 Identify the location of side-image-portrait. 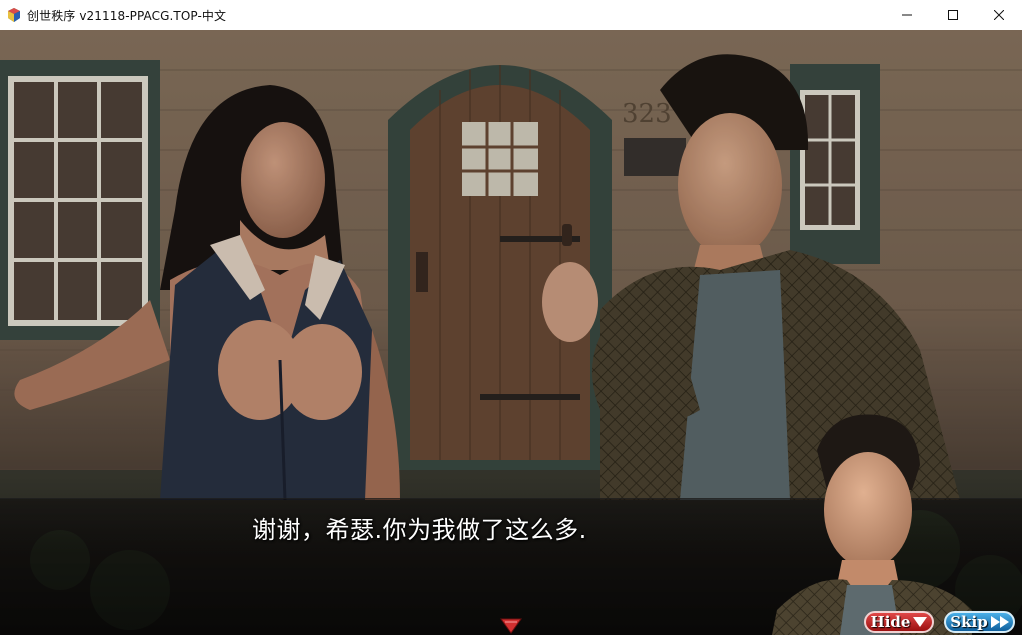
(872, 522).